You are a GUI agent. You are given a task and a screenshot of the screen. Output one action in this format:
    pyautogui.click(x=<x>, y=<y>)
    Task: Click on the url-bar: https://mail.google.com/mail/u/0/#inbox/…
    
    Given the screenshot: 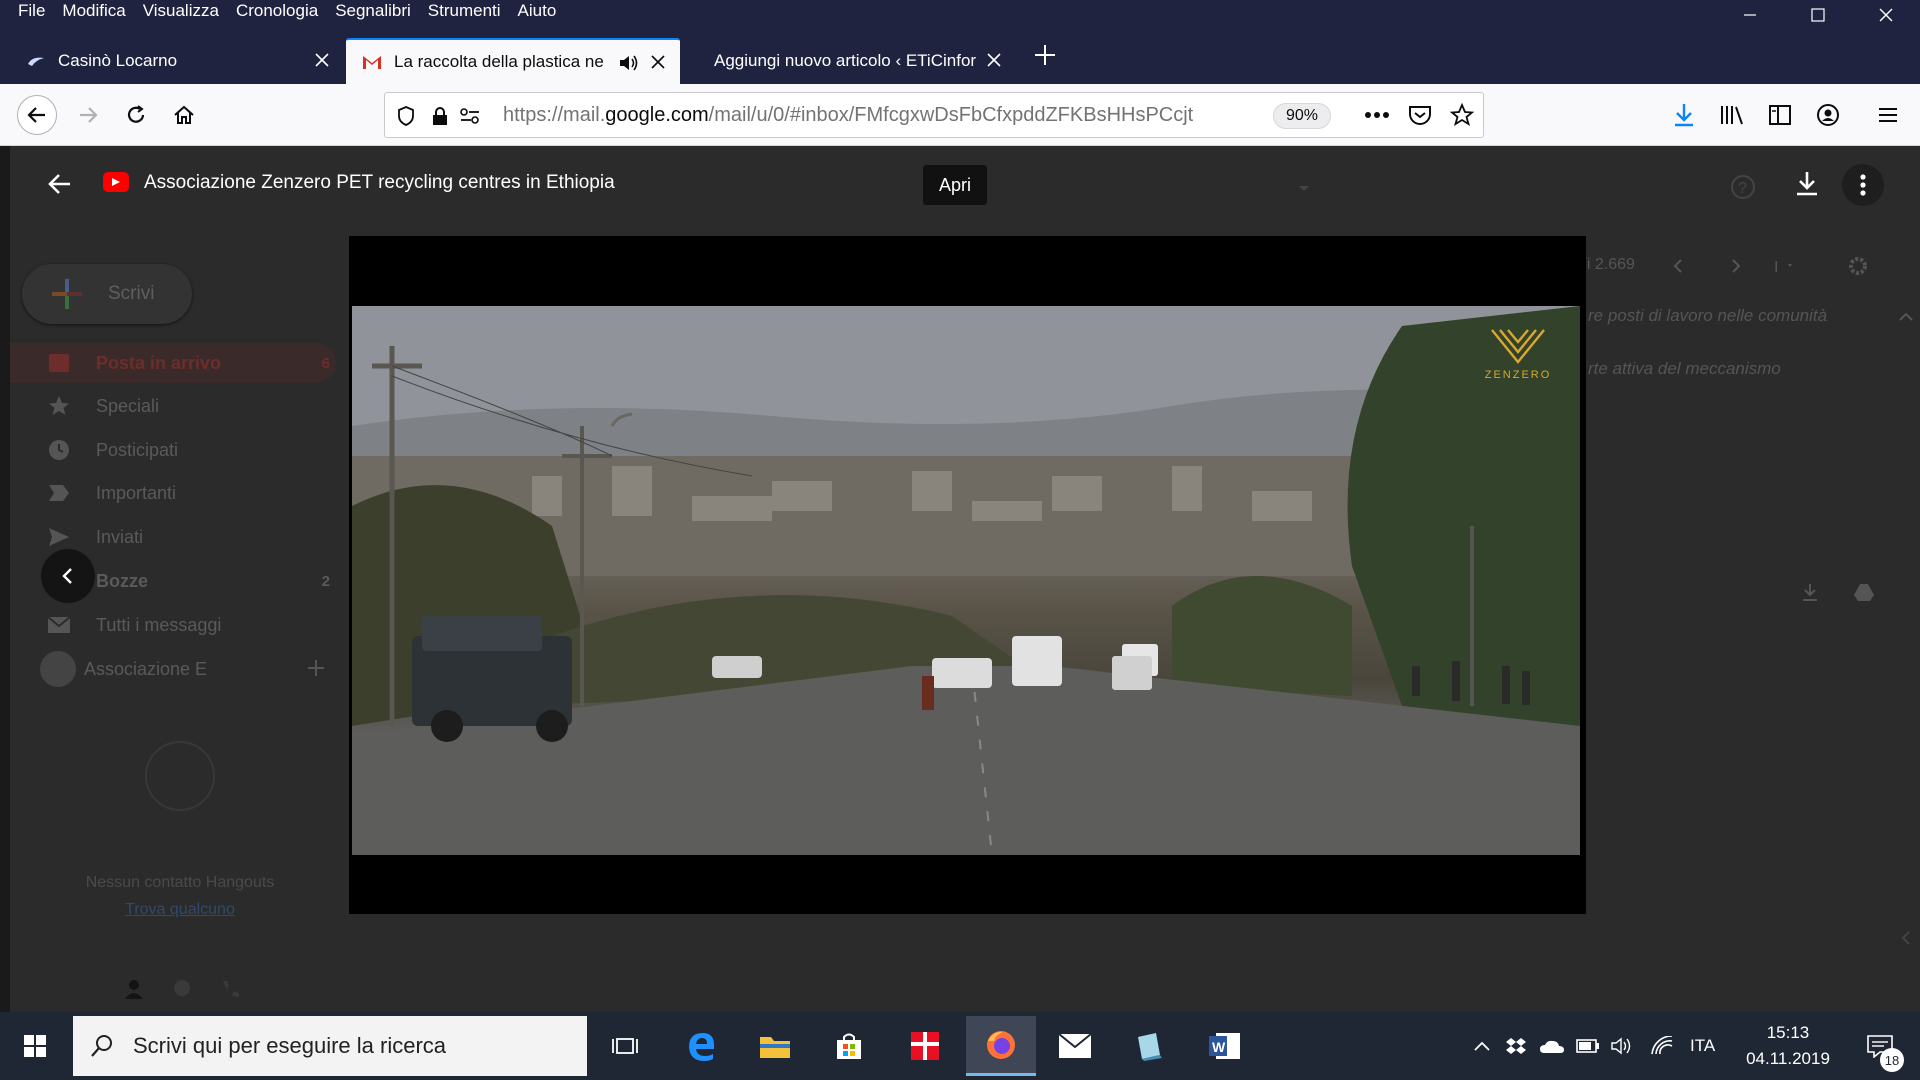 What is the action you would take?
    pyautogui.click(x=934, y=115)
    